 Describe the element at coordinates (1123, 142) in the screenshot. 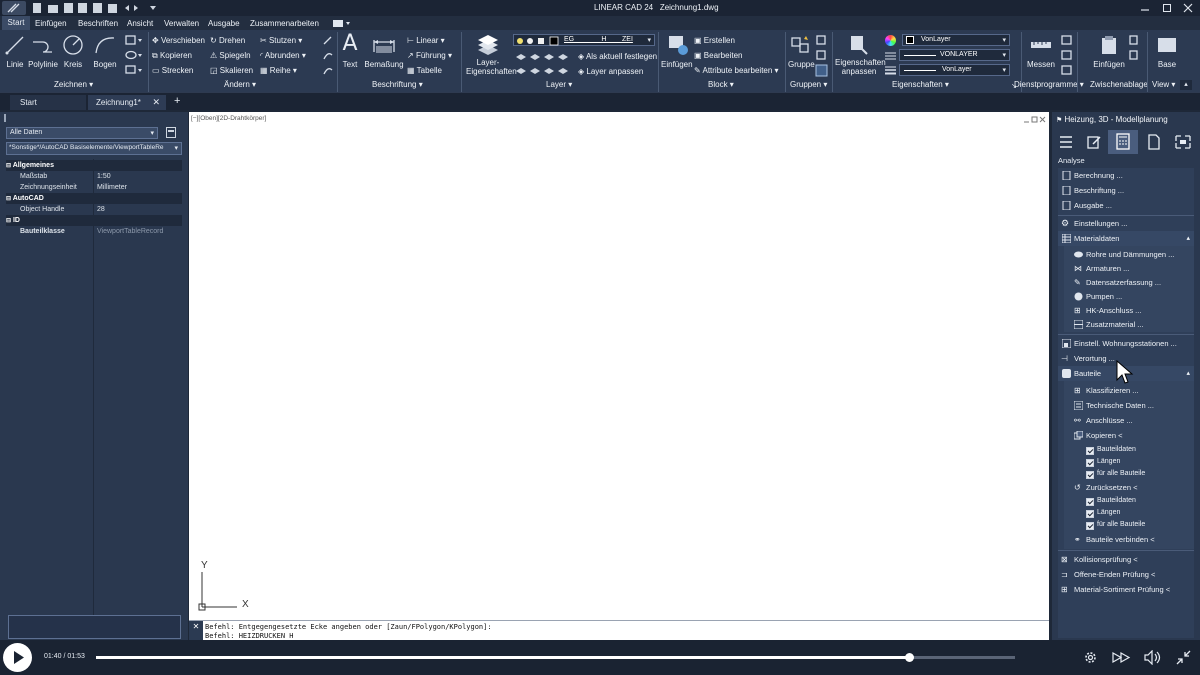

I see `calculator-icon` at that location.